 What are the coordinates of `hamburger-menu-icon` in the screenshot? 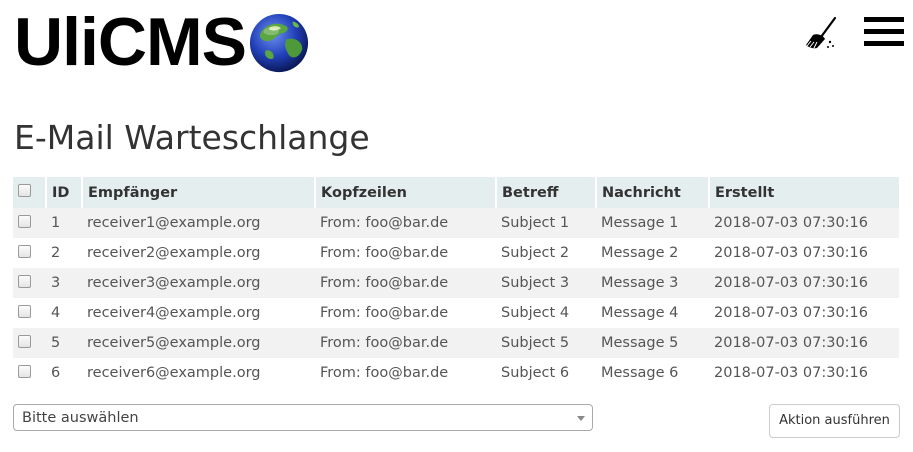 It's located at (884, 19).